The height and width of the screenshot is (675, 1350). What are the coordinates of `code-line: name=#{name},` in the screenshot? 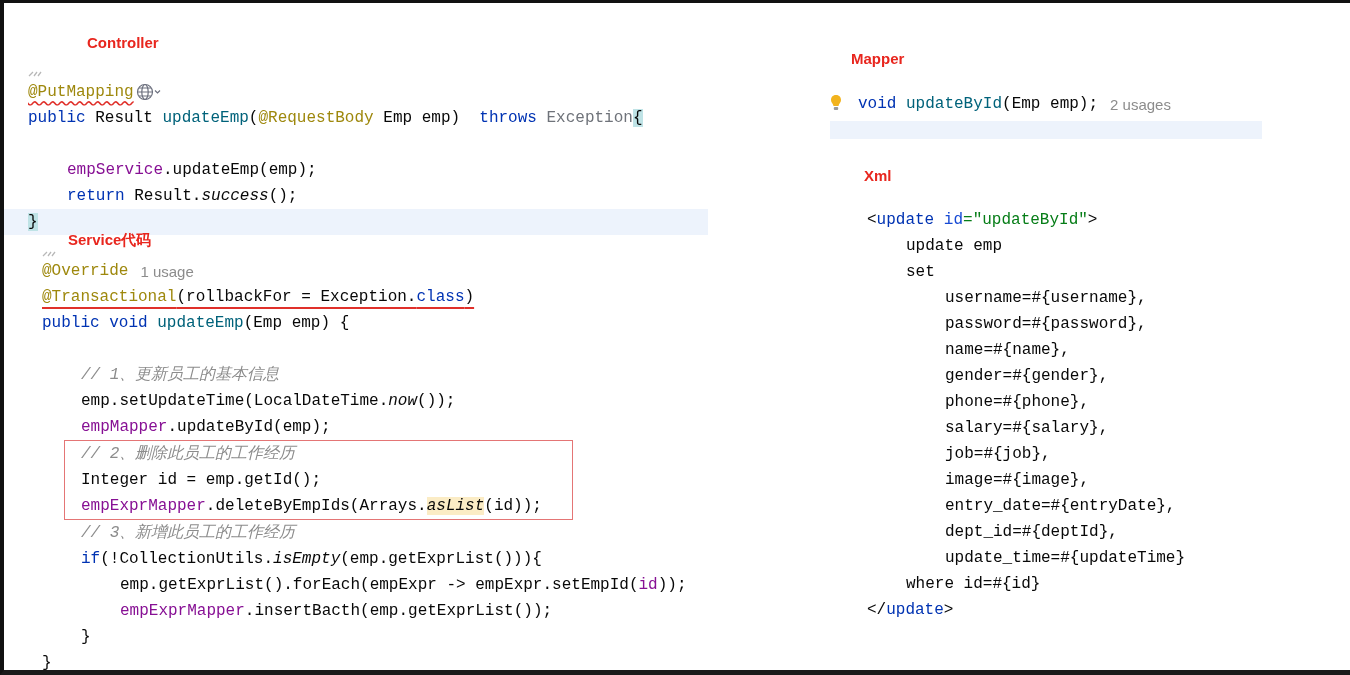 It's located at (1007, 350).